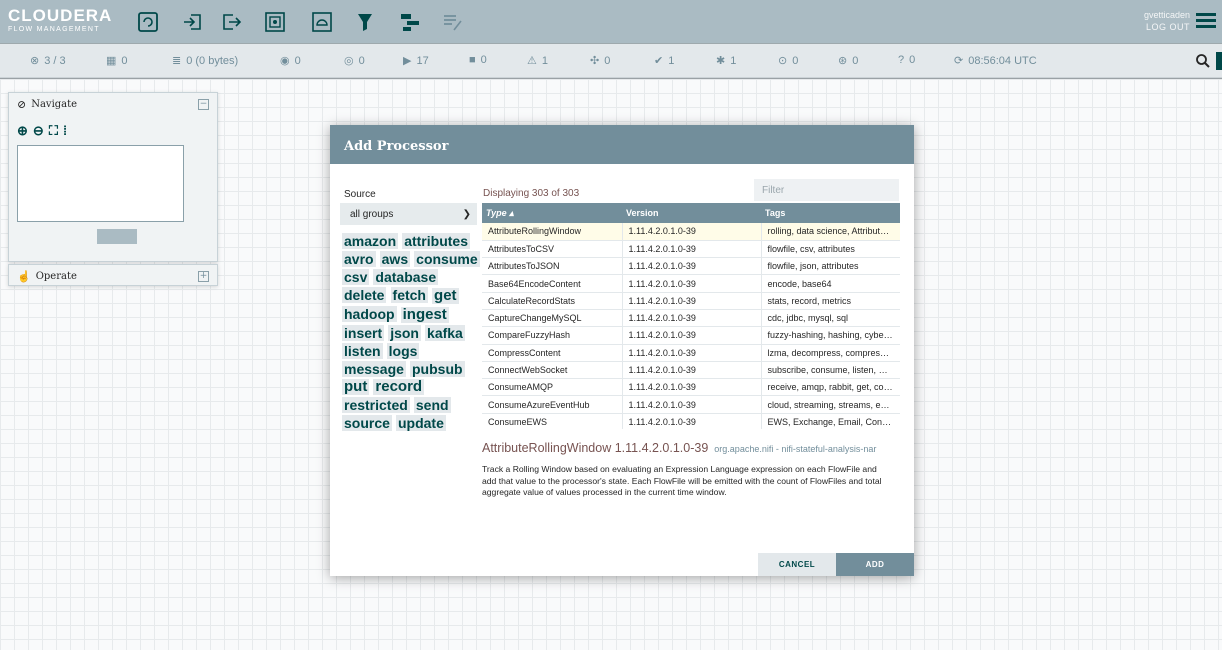 The image size is (1222, 650). I want to click on result-count: Displaying 303 of 303, so click(531, 193).